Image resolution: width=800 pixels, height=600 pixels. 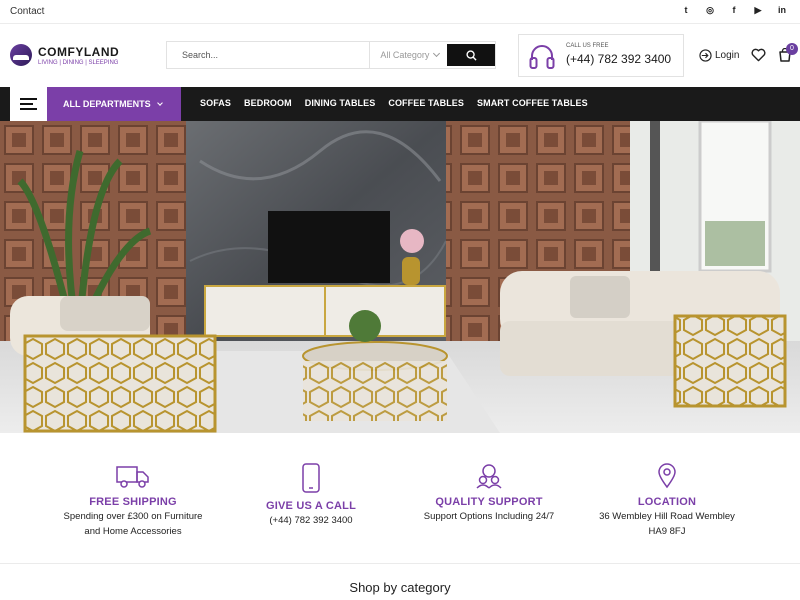 I want to click on logo-title: COMFYLAND, so click(x=79, y=51).